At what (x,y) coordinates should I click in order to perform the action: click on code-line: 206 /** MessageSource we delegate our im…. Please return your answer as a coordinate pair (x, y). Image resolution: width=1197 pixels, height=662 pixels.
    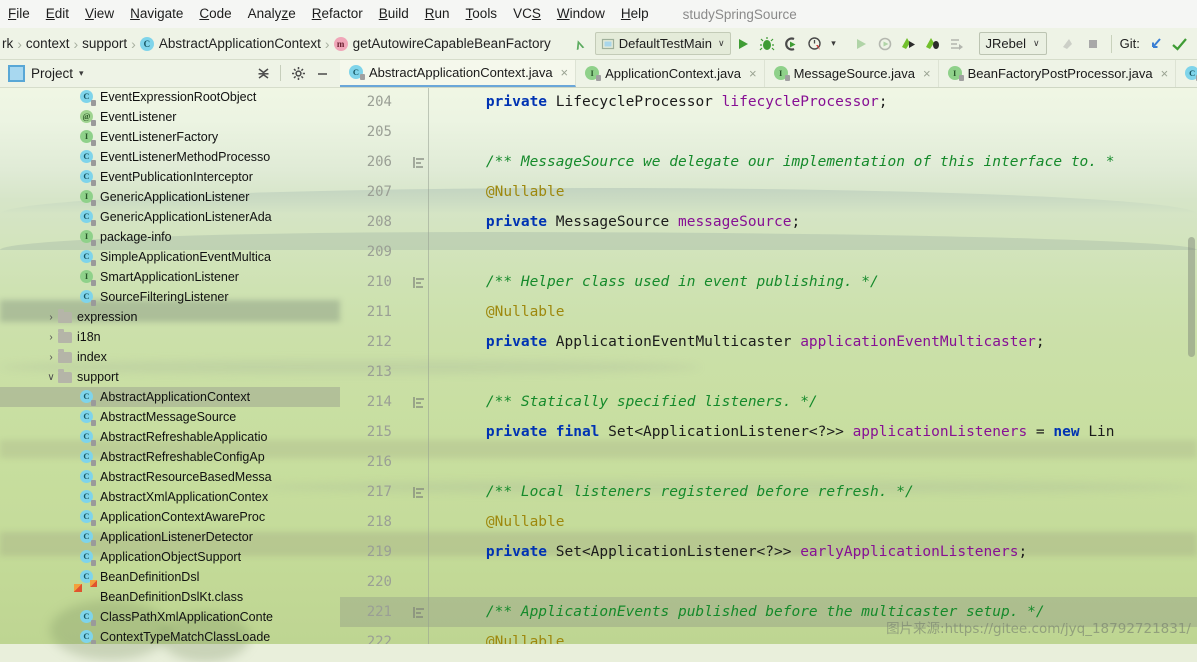
    Looking at the image, I should click on (768, 162).